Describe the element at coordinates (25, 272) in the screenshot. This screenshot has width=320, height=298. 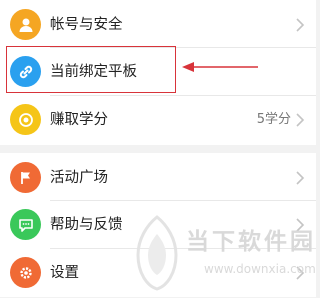
I see `gear-icon` at that location.